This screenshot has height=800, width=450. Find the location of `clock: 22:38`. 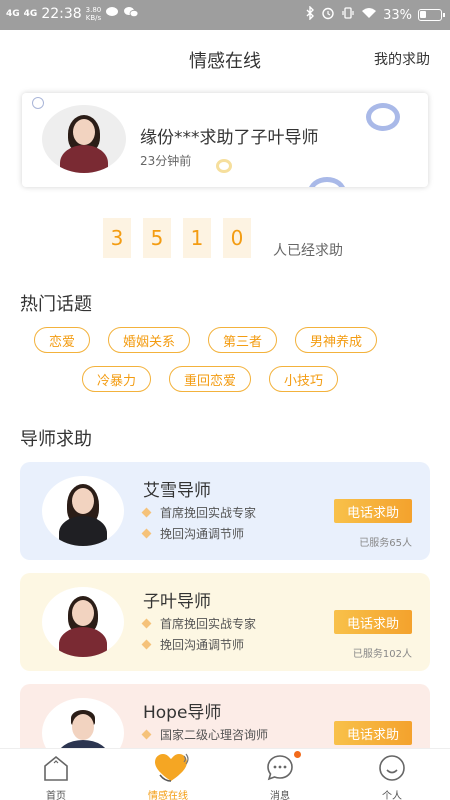

clock: 22:38 is located at coordinates (61, 14).